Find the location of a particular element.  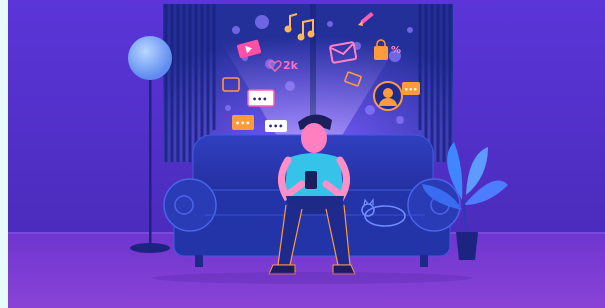

likes-count: 2k is located at coordinates (291, 65).